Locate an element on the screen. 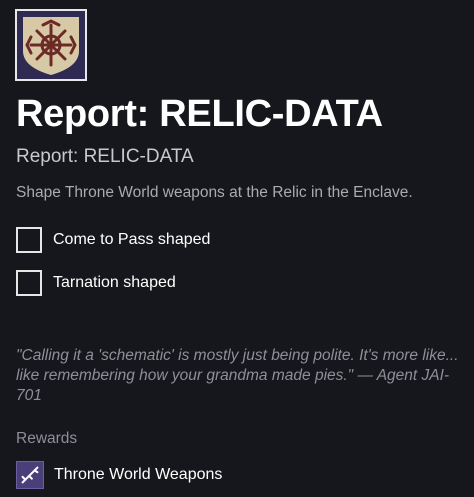  page-title: Report: RELIC-DATA is located at coordinates (199, 114).